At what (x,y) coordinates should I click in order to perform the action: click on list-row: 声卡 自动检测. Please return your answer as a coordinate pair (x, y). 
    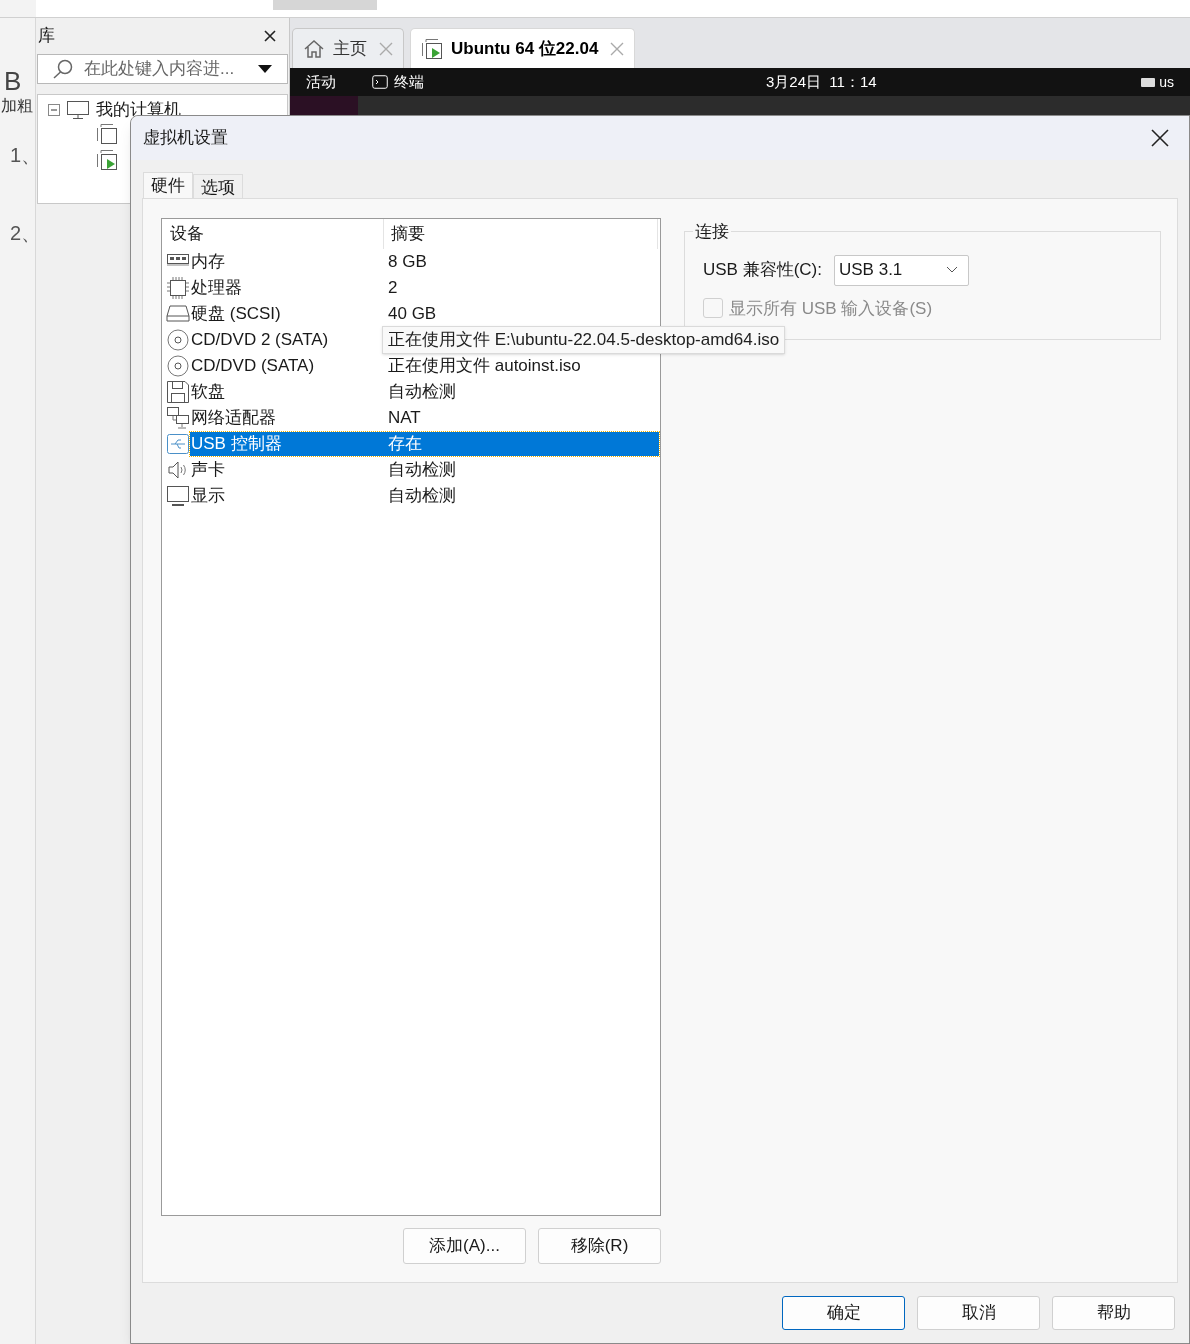
    Looking at the image, I should click on (424, 470).